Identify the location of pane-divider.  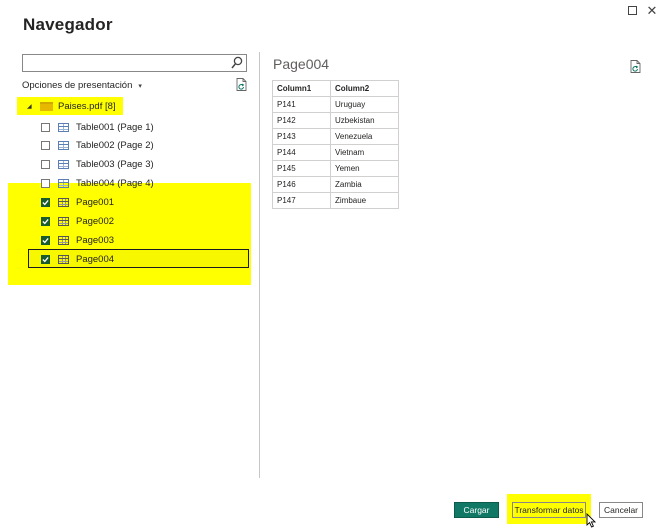
(259, 265).